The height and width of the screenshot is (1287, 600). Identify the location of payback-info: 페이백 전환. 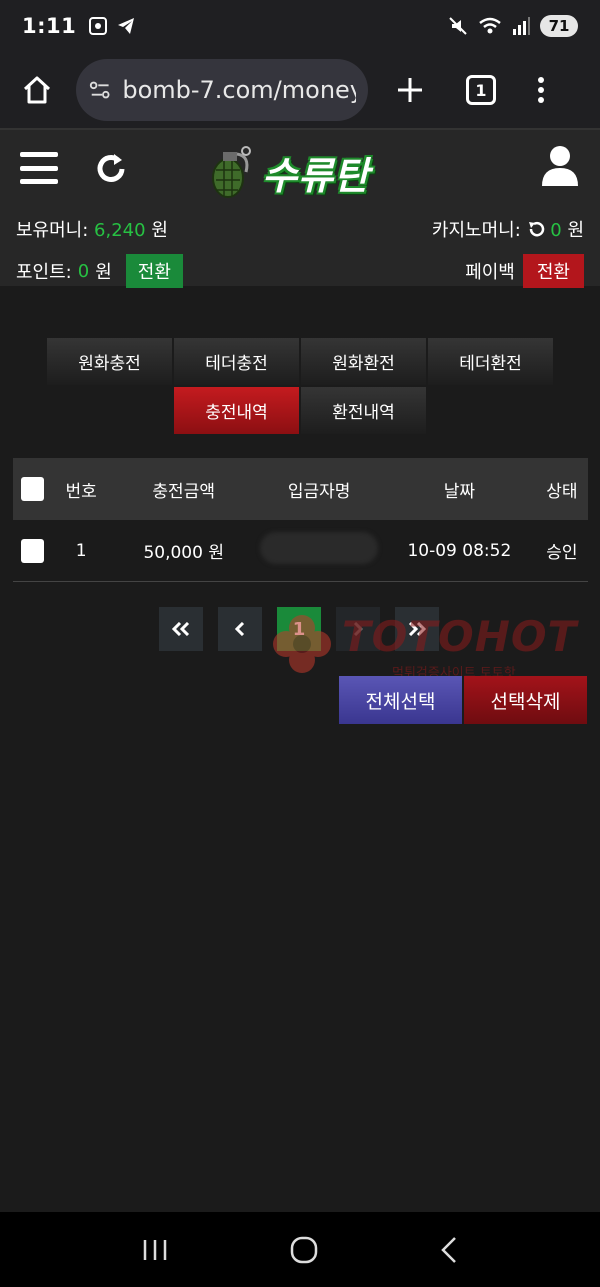
(524, 271).